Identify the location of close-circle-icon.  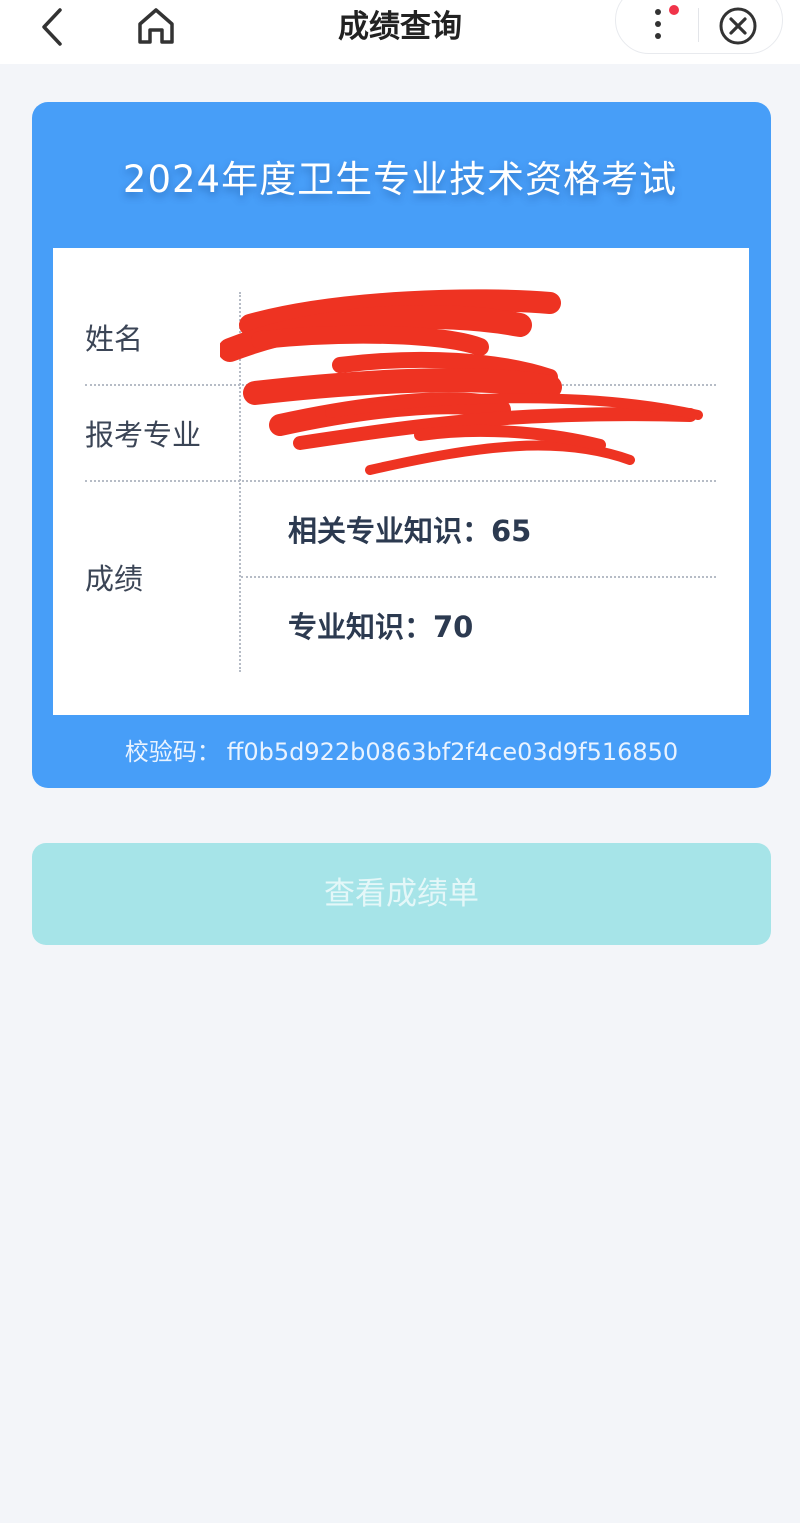
(738, 26).